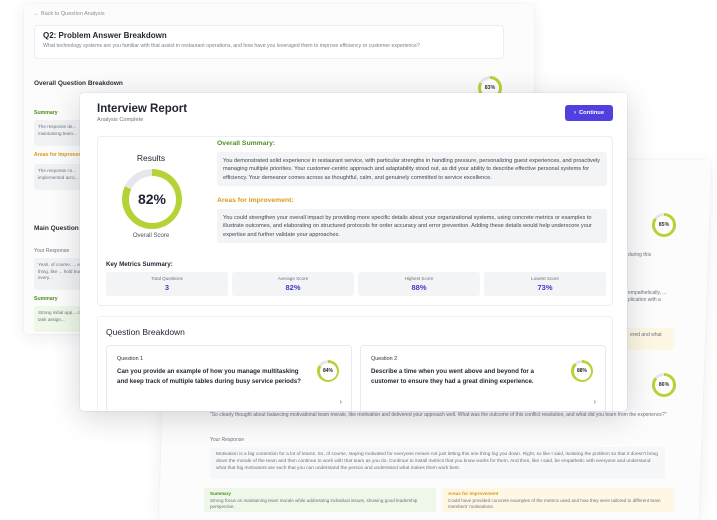 The width and height of the screenshot is (717, 520). What do you see at coordinates (130, 359) in the screenshot?
I see `question-number: Question 1` at bounding box center [130, 359].